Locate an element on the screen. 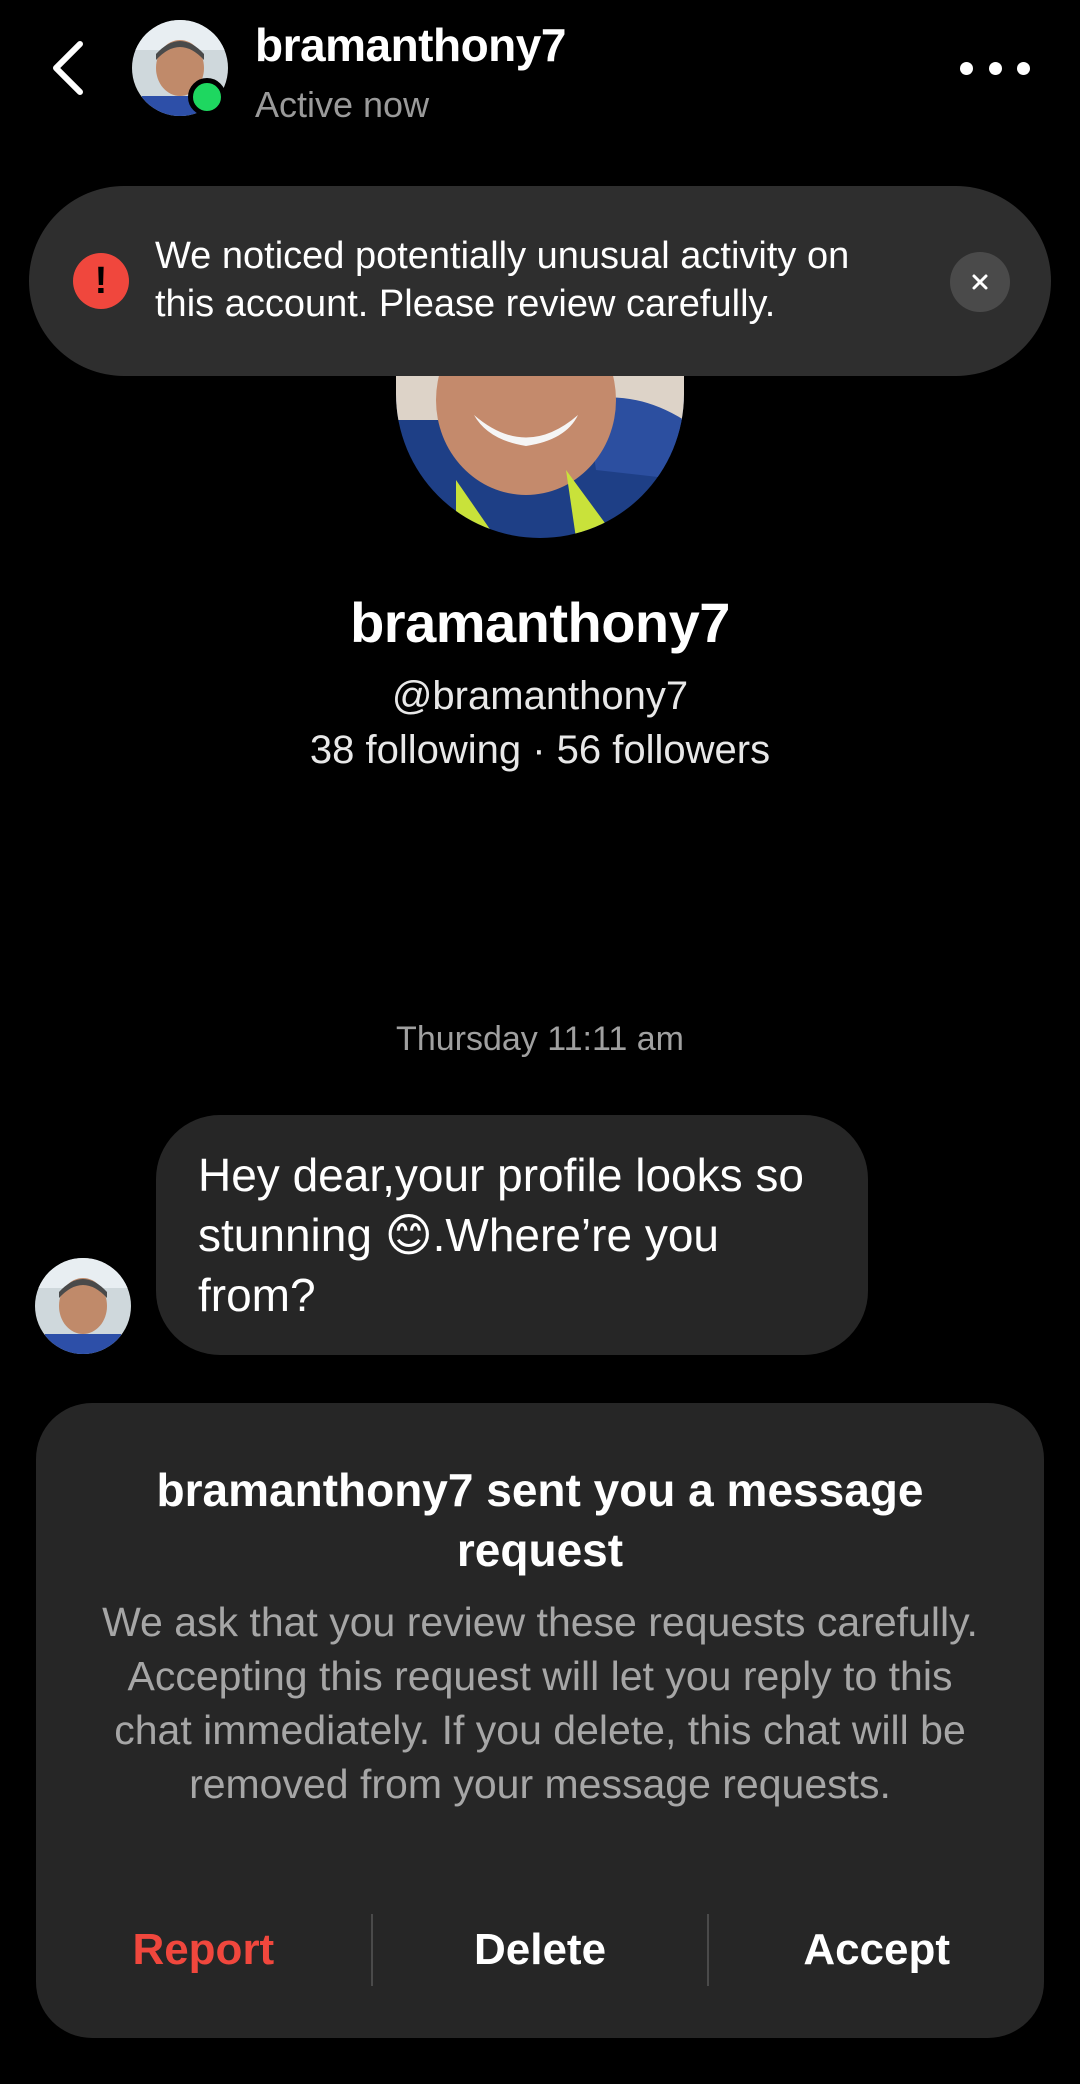 The image size is (1080, 2084). chevron-left-icon is located at coordinates (68, 68).